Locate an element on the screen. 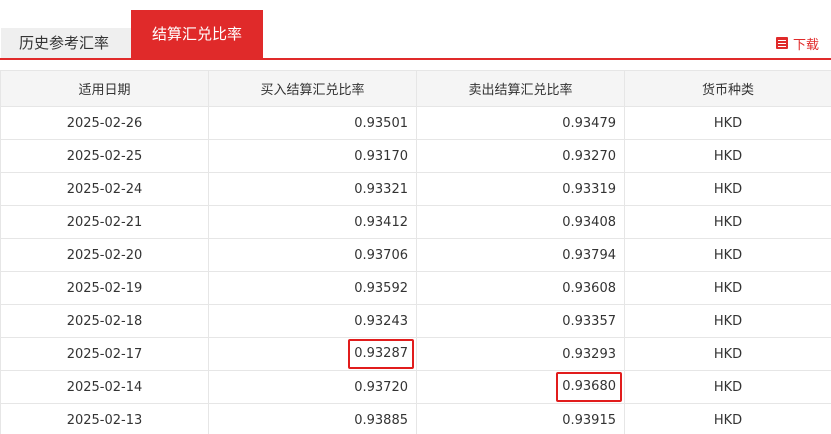  cell-sell-rate: 0.93794 is located at coordinates (520, 255).